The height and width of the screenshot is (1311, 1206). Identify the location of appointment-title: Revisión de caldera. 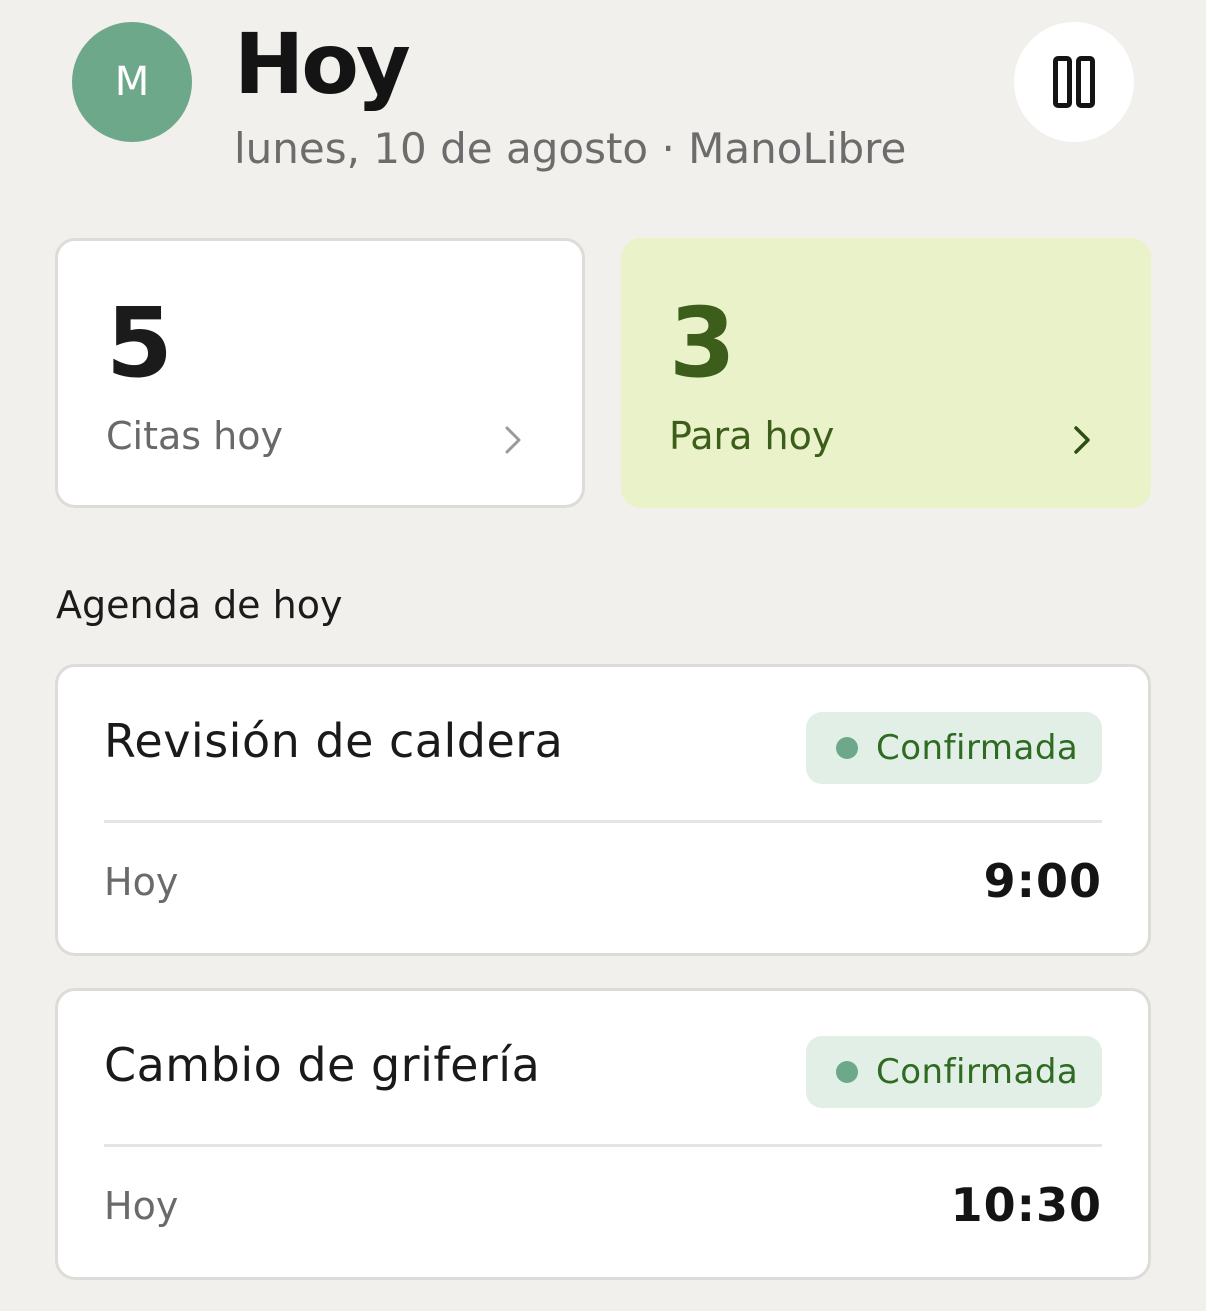
(334, 741).